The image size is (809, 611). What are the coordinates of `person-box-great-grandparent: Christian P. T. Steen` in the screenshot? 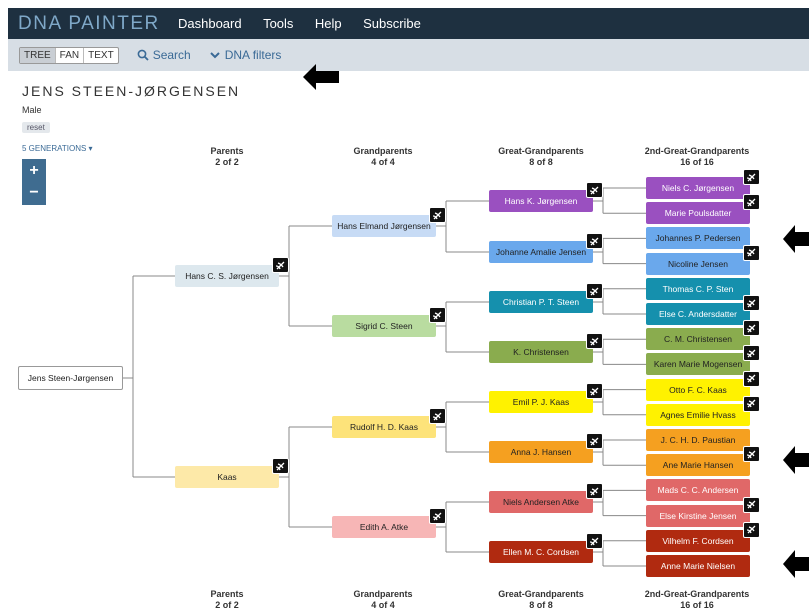 It's located at (541, 302).